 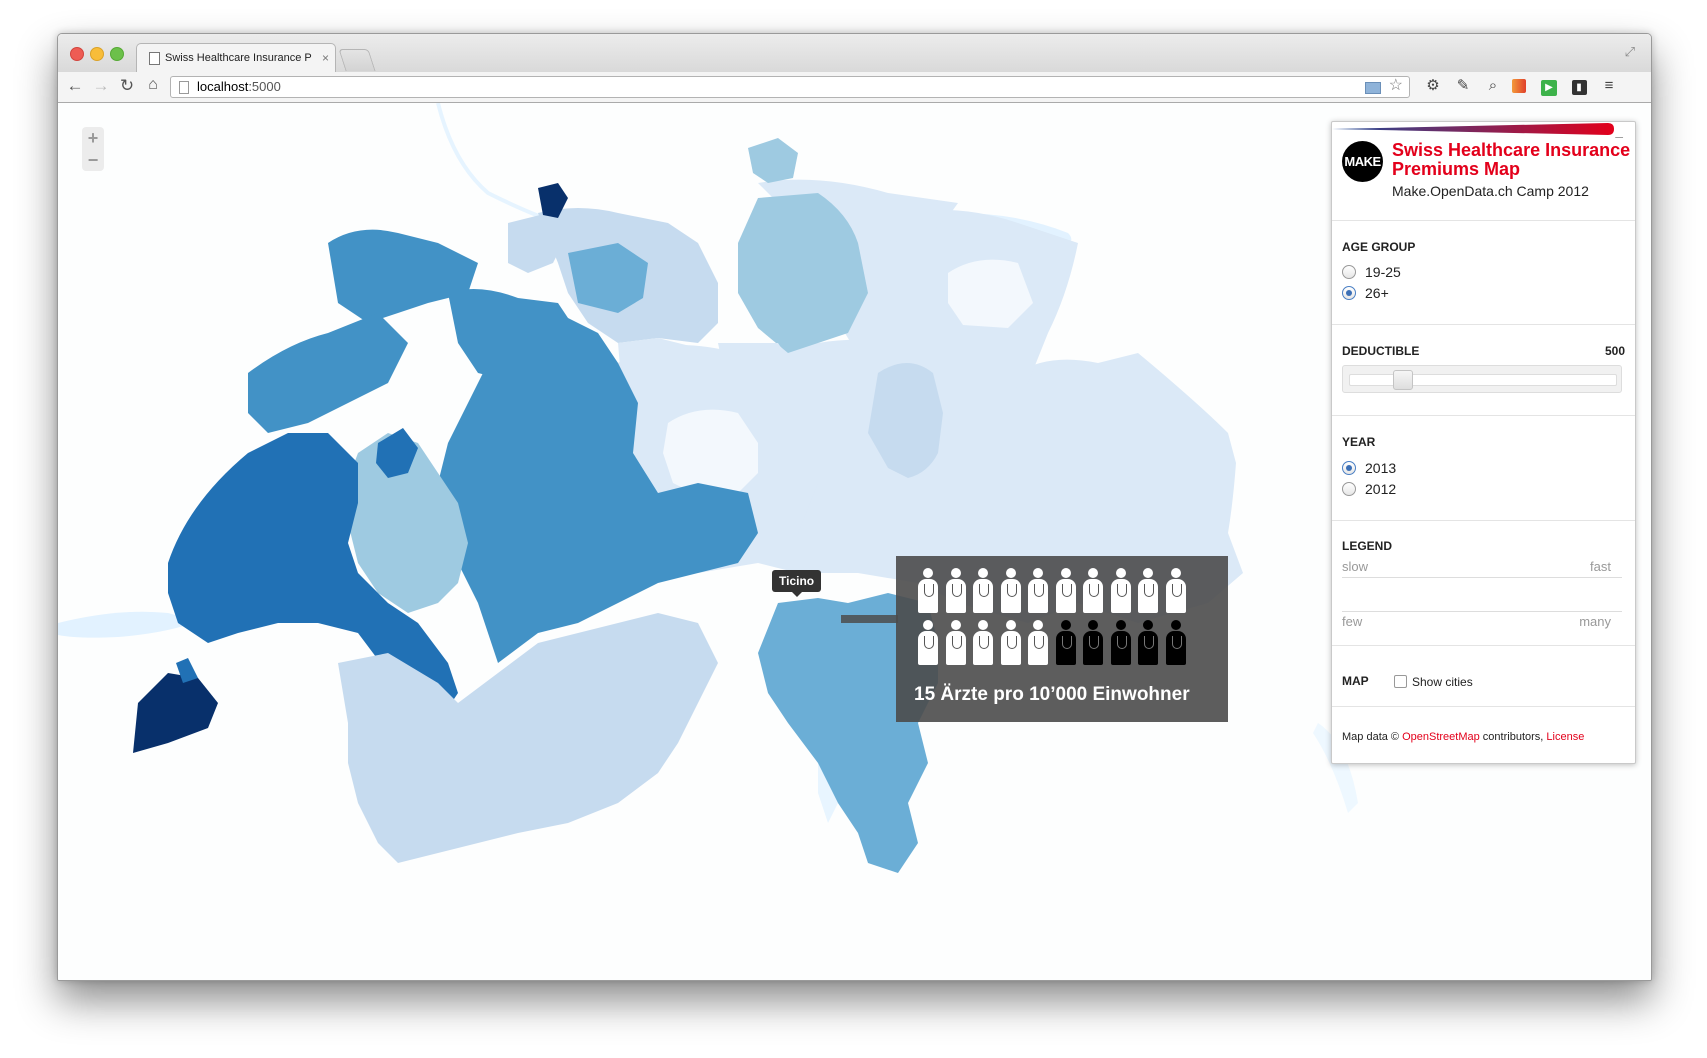 What do you see at coordinates (1362, 161) in the screenshot?
I see `make-logo: MAKE` at bounding box center [1362, 161].